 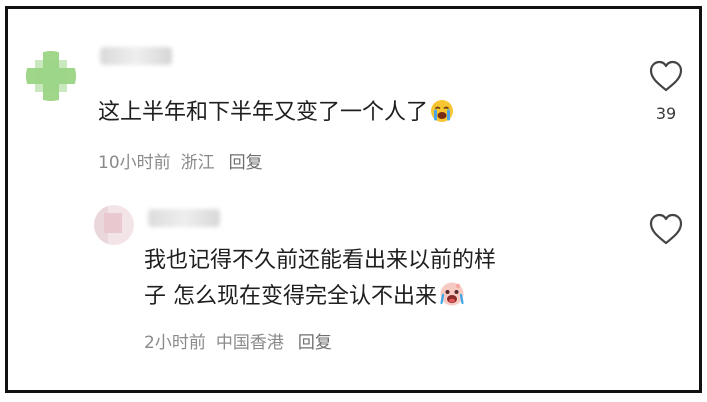 What do you see at coordinates (442, 111) in the screenshot?
I see `loudly-crying-icon` at bounding box center [442, 111].